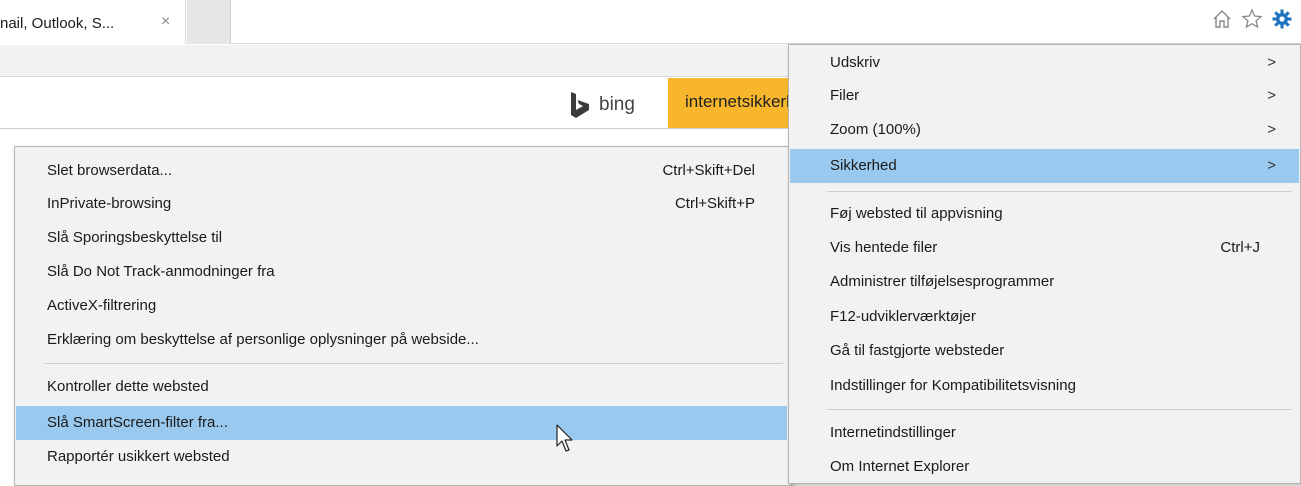 The image size is (1301, 486). I want to click on menu-item-check-website: Kontroller dette websted, so click(403, 387).